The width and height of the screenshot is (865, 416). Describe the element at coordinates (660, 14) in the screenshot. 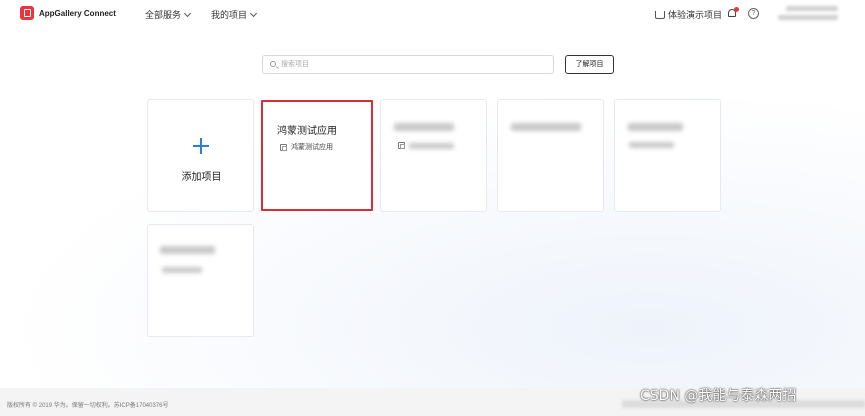

I see `cart-icon` at that location.